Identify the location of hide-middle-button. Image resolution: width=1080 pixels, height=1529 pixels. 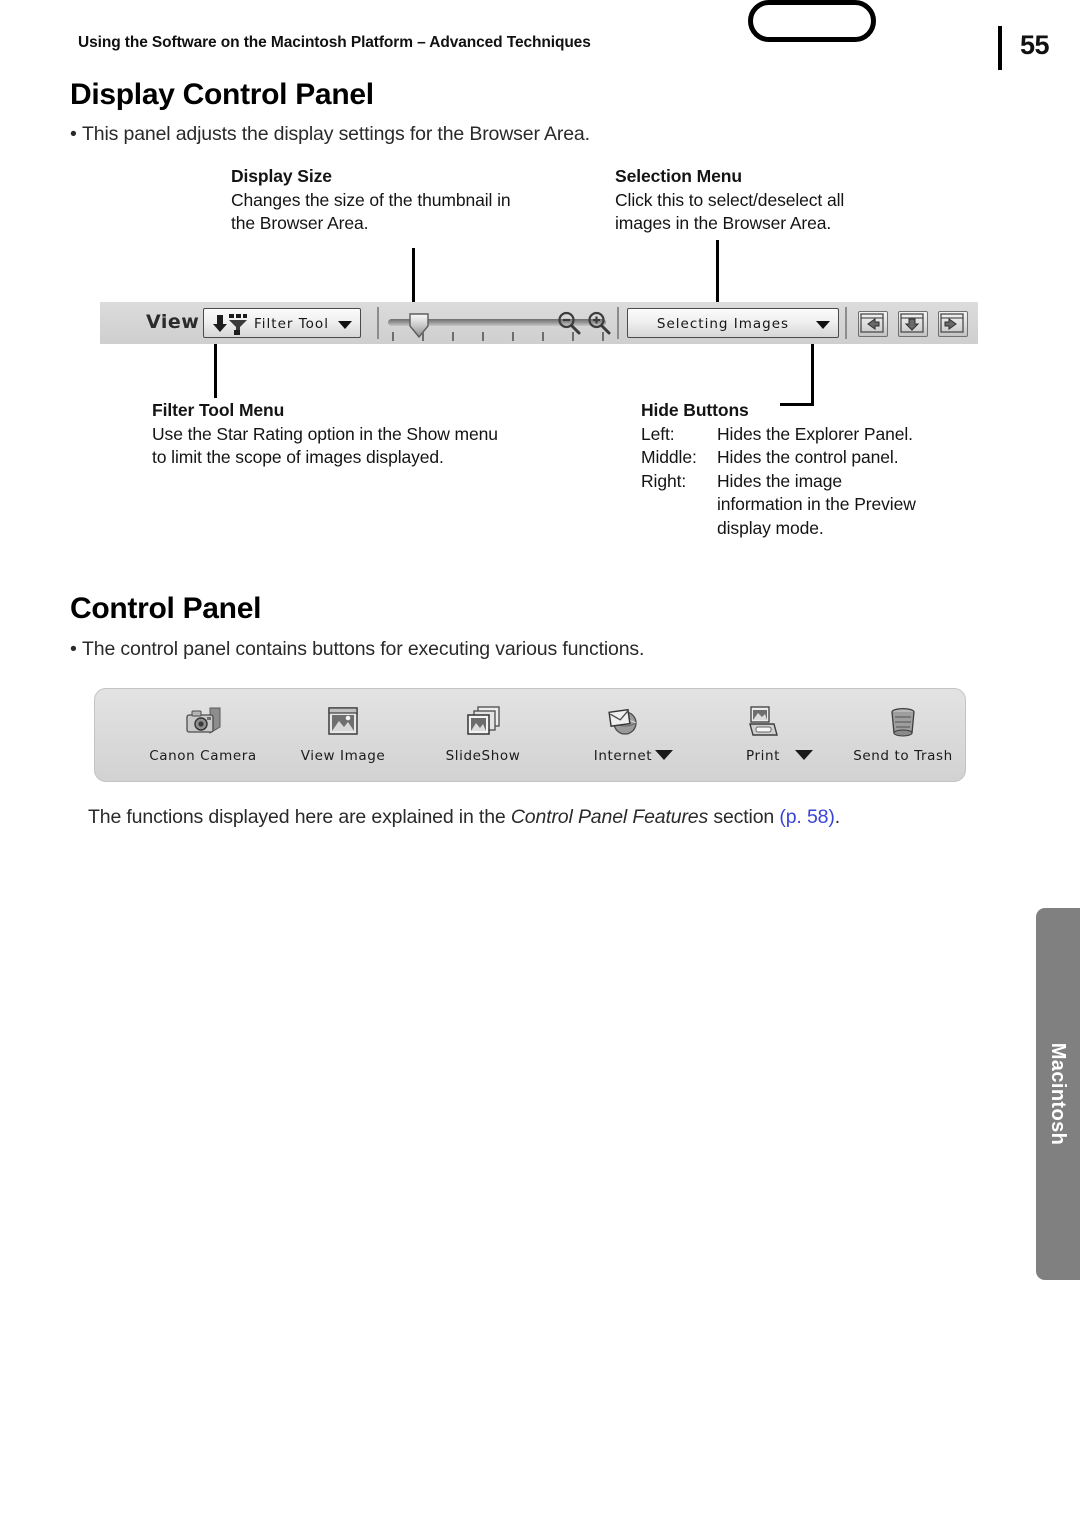
(913, 324).